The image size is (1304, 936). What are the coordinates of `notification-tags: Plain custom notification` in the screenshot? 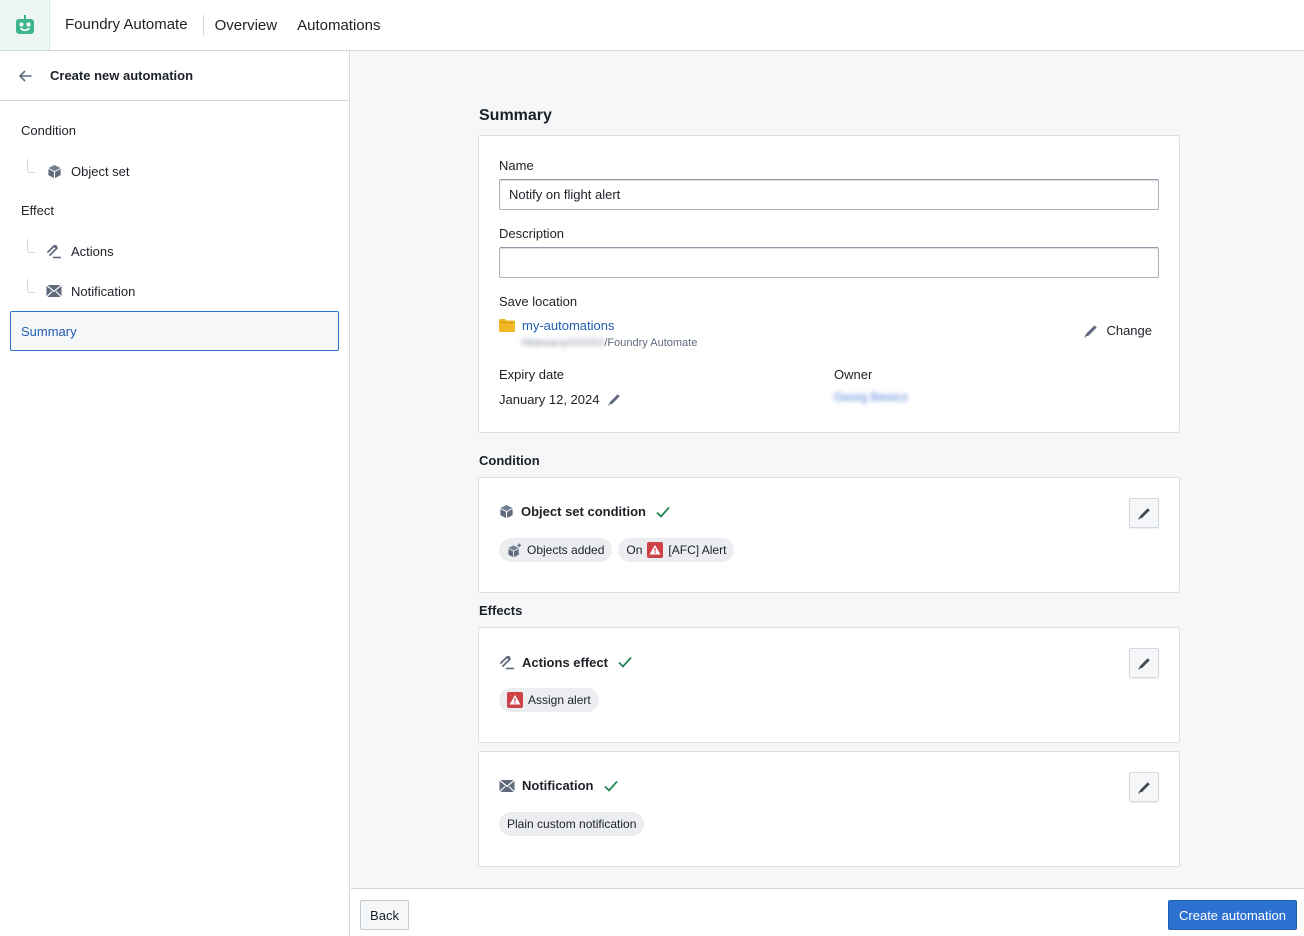 It's located at (572, 824).